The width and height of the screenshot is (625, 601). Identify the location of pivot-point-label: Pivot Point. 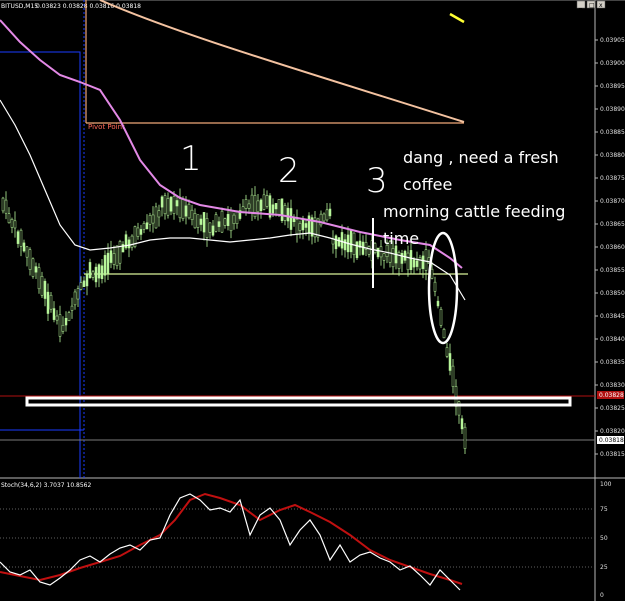
(106, 127).